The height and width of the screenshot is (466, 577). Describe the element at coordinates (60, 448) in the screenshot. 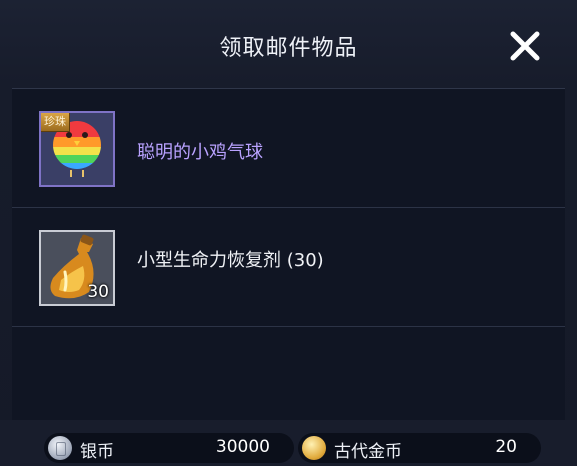

I see `silver-coin-icon` at that location.